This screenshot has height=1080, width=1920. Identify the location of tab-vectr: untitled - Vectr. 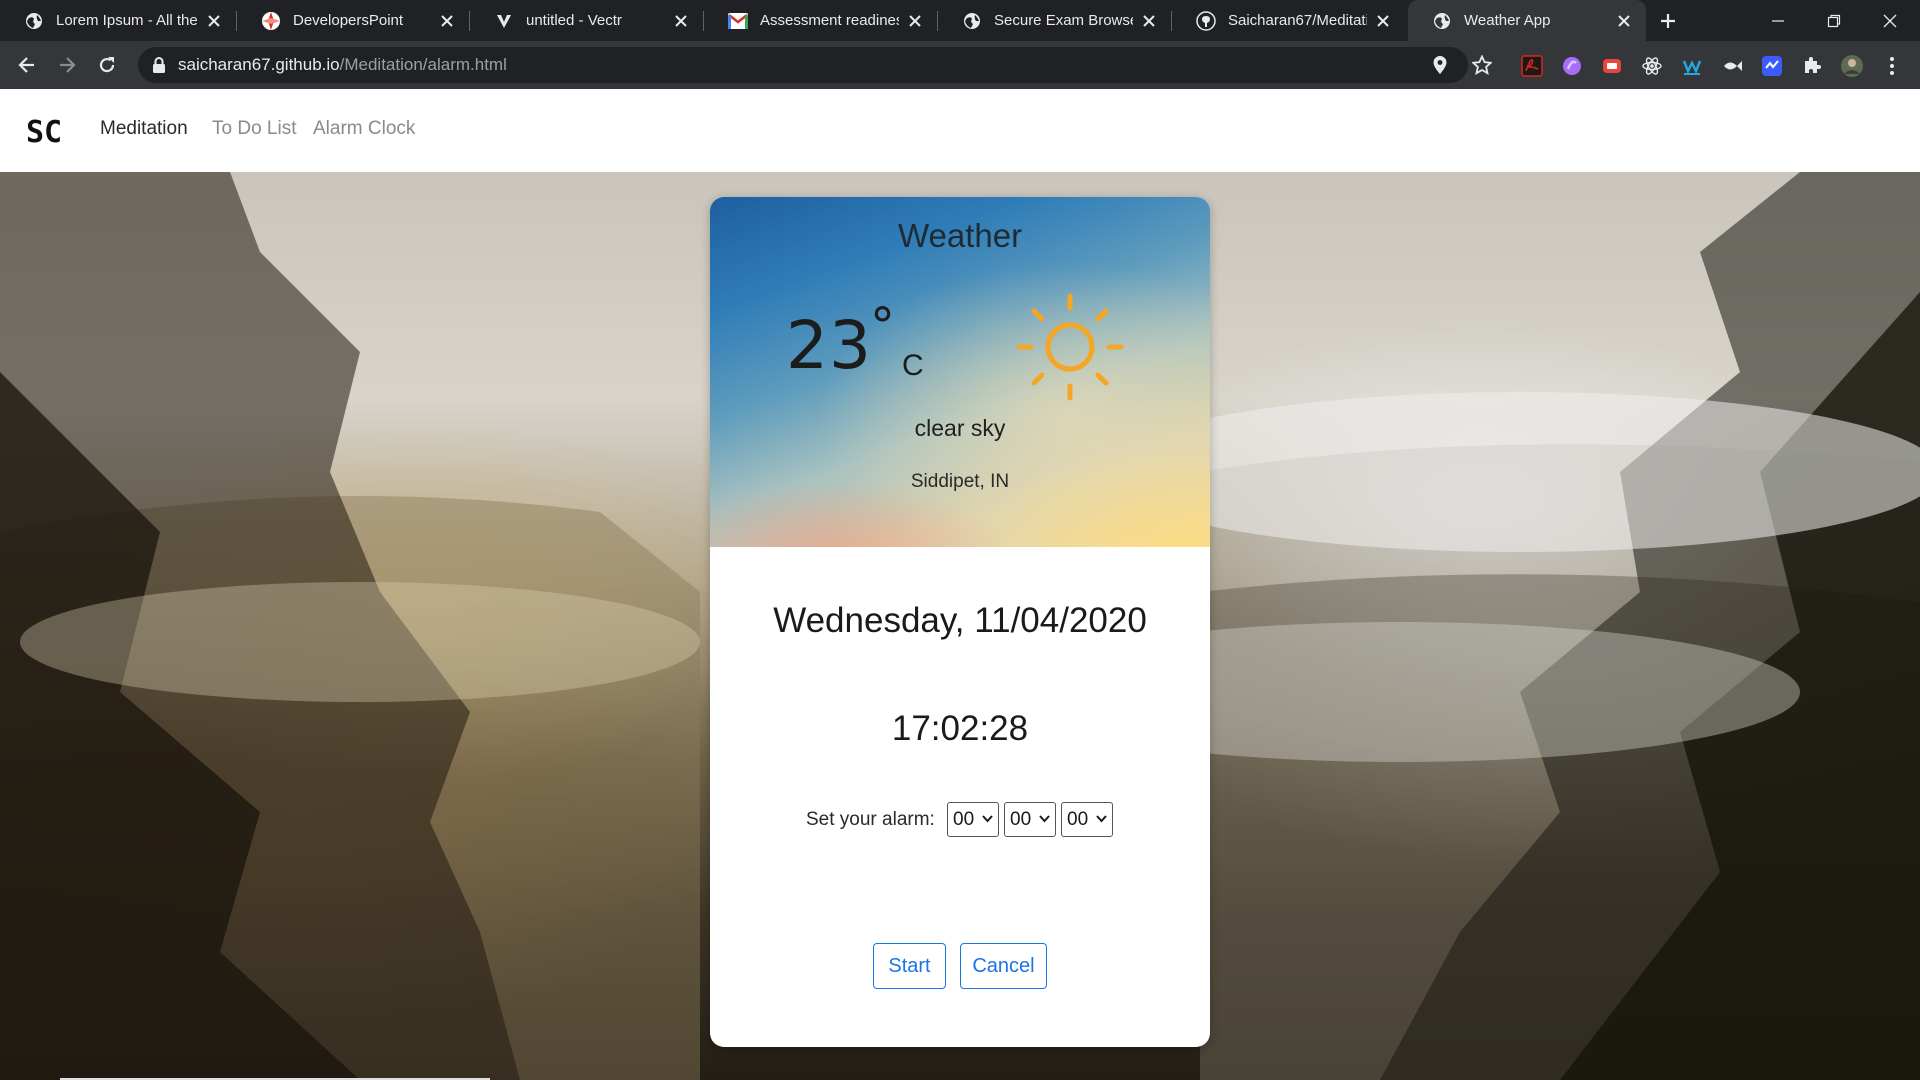
(586, 20).